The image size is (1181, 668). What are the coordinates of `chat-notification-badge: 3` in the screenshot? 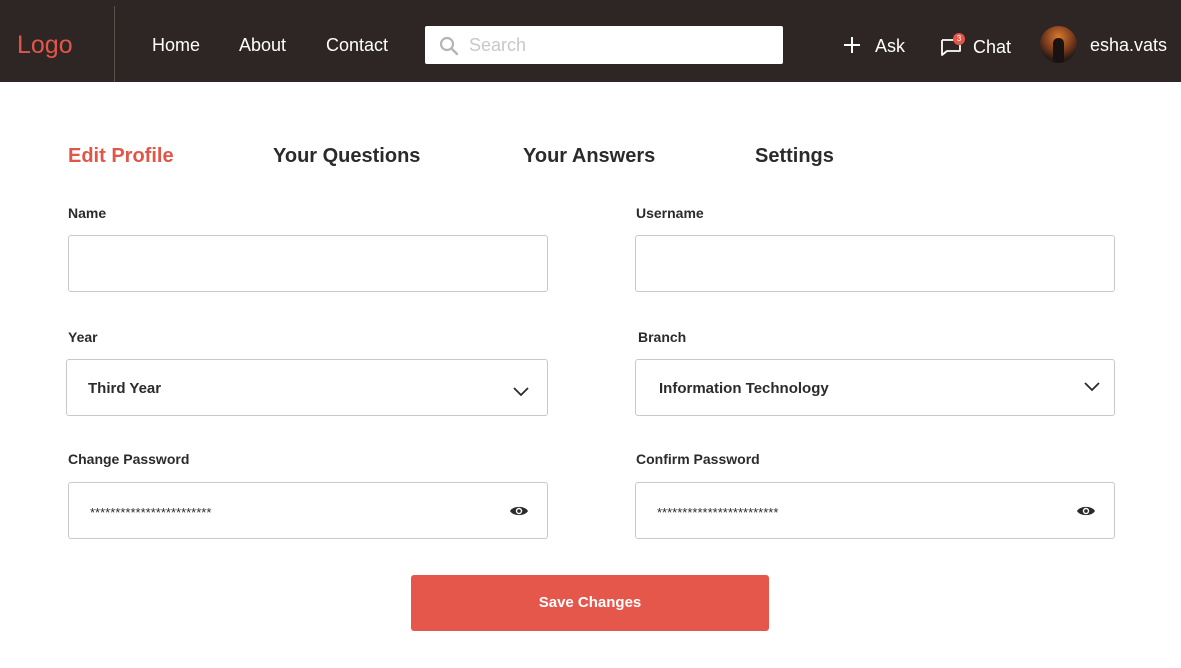 It's located at (959, 39).